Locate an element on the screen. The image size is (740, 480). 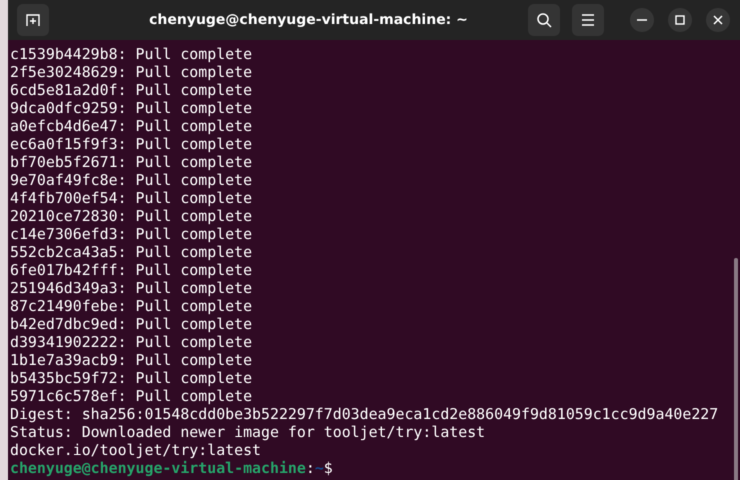
terminal-line: Status: Downloaded newer image for tooljet/try:latest is located at coordinates (248, 432).